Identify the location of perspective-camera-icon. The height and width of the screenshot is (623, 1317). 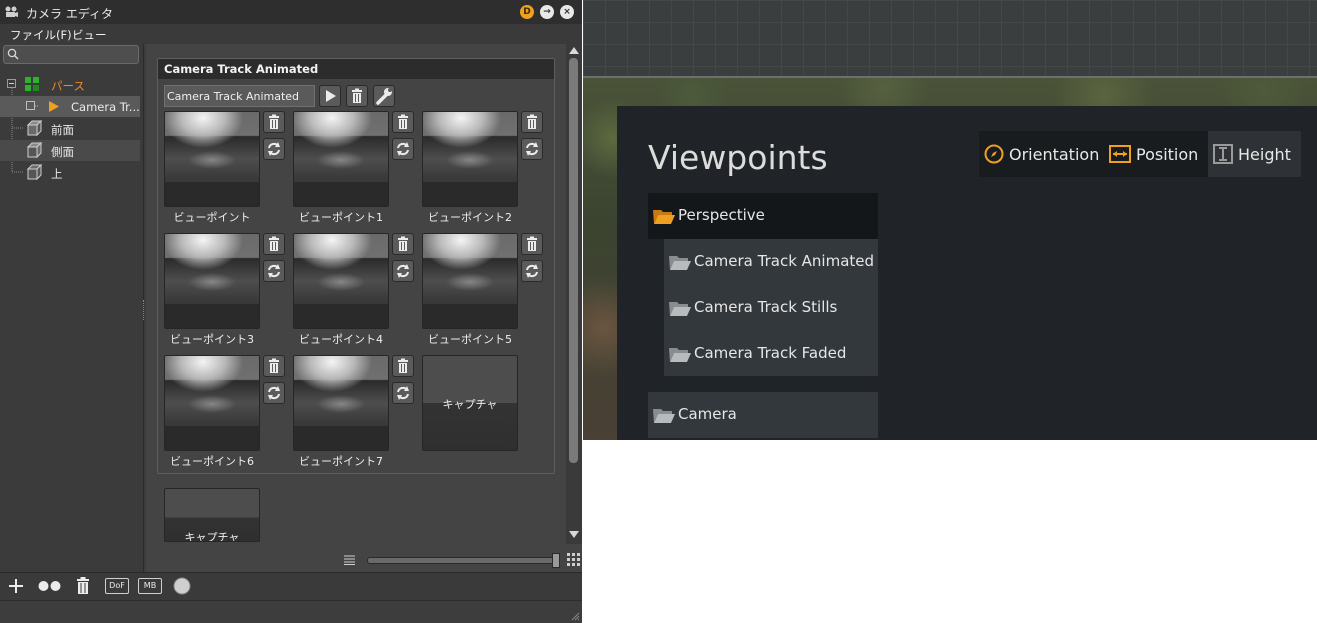
(32, 84).